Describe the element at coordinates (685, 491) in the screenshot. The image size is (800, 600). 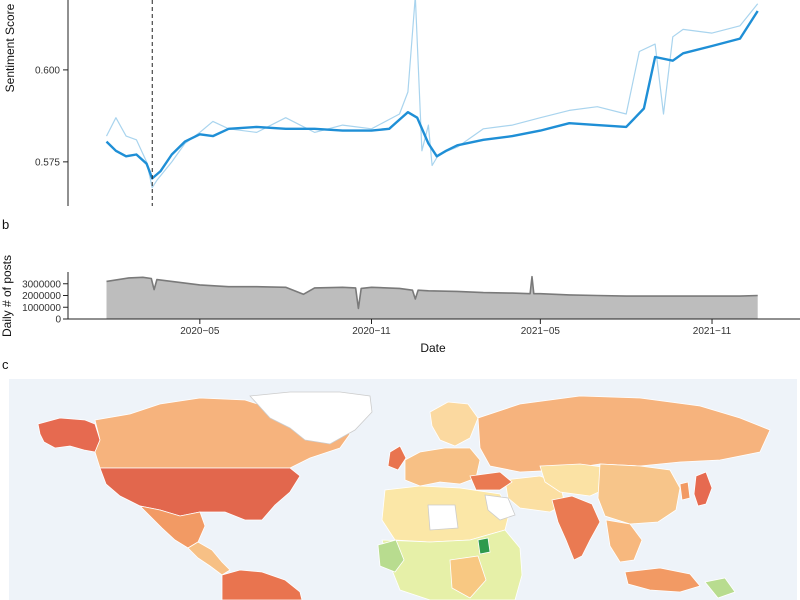
I see `map-region-korea` at that location.